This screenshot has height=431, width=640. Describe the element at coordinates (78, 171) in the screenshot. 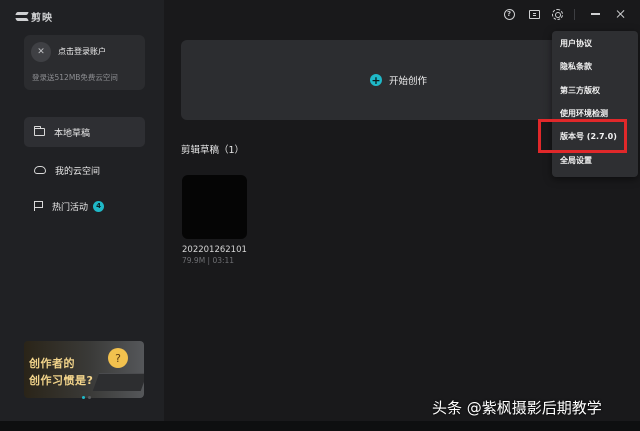

I see `sidebar-item-label: 我的云空间` at that location.